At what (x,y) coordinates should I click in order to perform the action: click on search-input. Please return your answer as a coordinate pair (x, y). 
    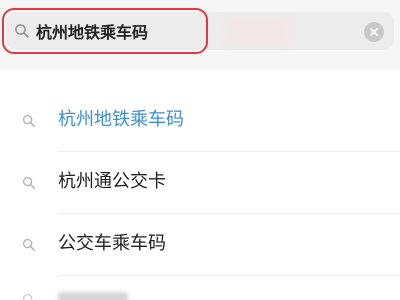
    Looking at the image, I should click on (111, 31).